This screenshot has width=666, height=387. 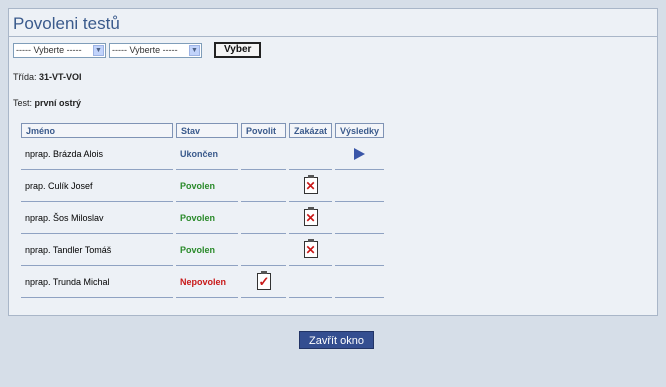 I want to click on table-row: nprap. Brázda Alois Ukončen, so click(x=203, y=154).